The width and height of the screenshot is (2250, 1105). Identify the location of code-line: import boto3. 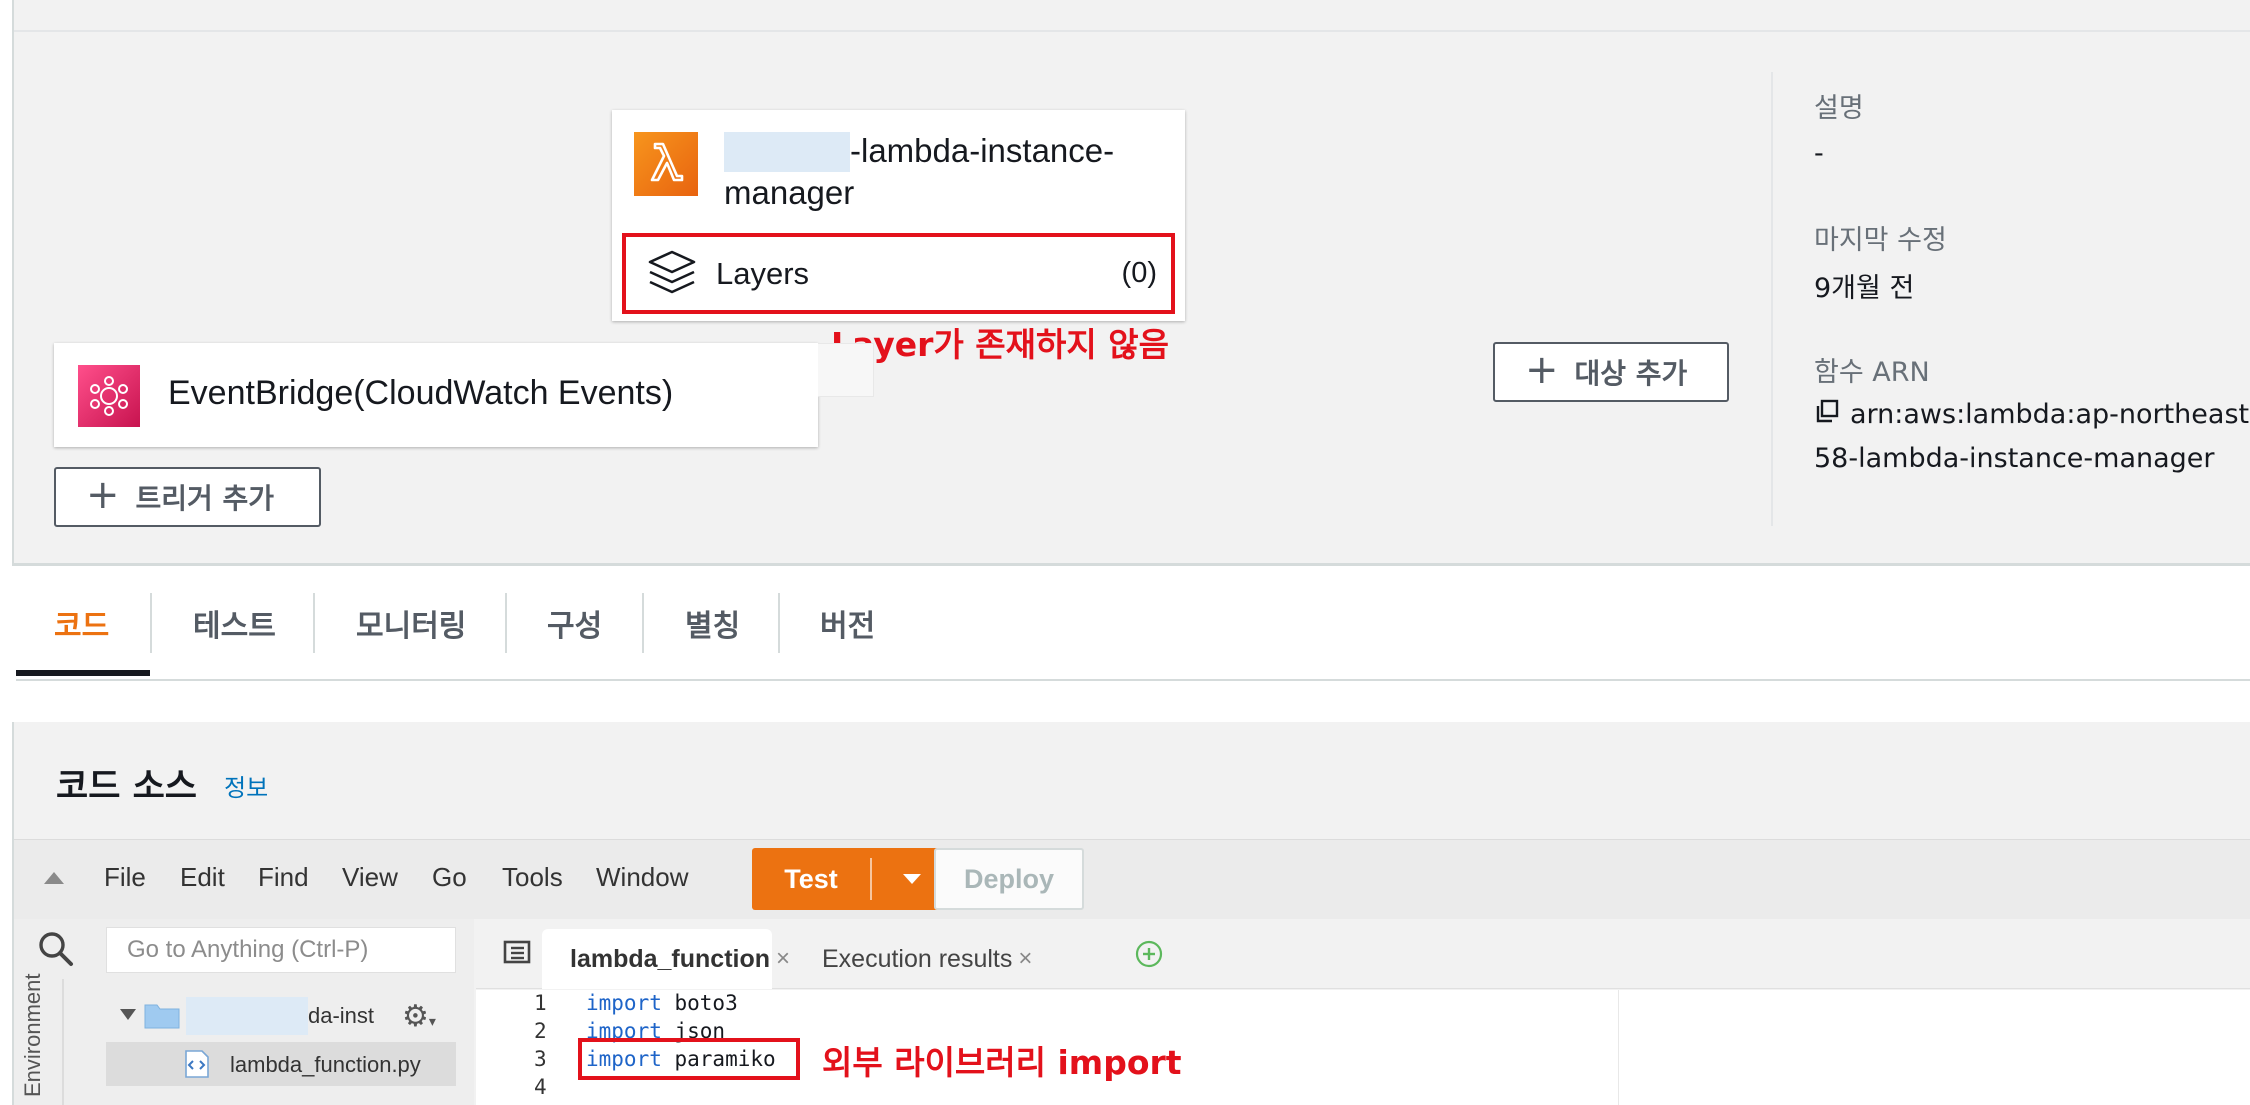
(662, 1003).